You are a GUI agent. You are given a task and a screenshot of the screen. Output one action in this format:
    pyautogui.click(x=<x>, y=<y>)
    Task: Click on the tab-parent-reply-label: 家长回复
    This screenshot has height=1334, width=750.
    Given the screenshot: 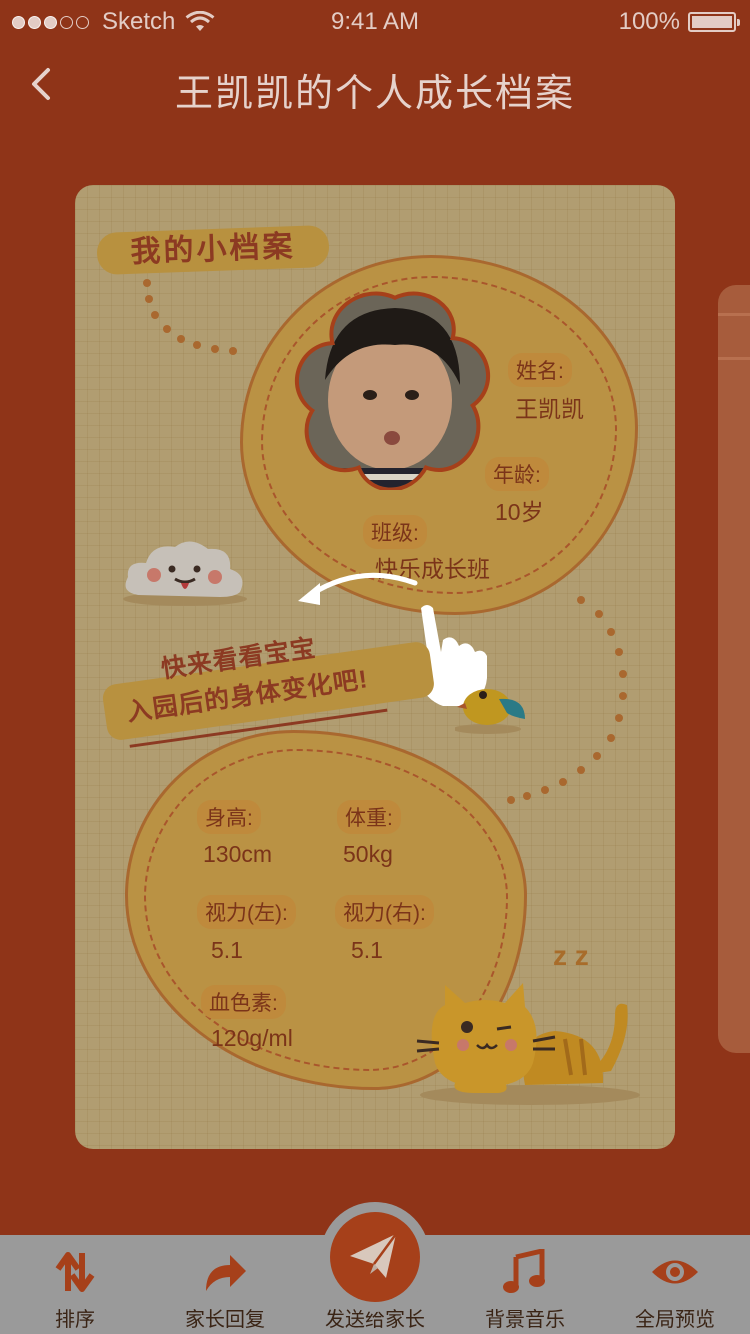 What is the action you would take?
    pyautogui.click(x=225, y=1320)
    